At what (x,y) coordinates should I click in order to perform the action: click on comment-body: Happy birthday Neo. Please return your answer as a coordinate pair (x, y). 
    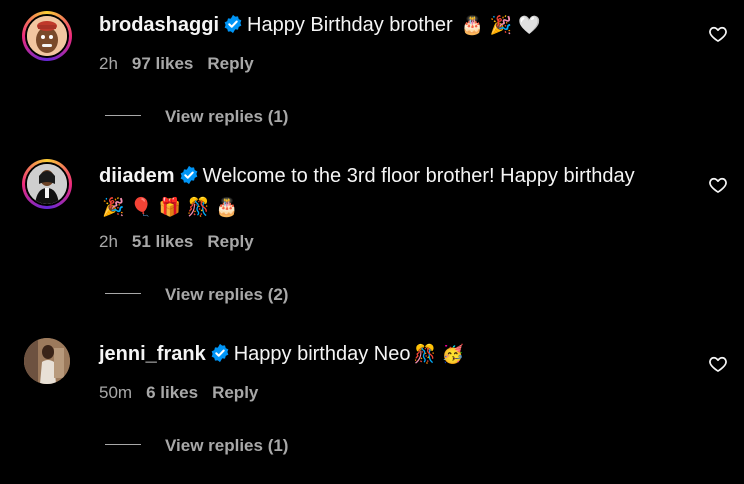
    Looking at the image, I should click on (322, 354).